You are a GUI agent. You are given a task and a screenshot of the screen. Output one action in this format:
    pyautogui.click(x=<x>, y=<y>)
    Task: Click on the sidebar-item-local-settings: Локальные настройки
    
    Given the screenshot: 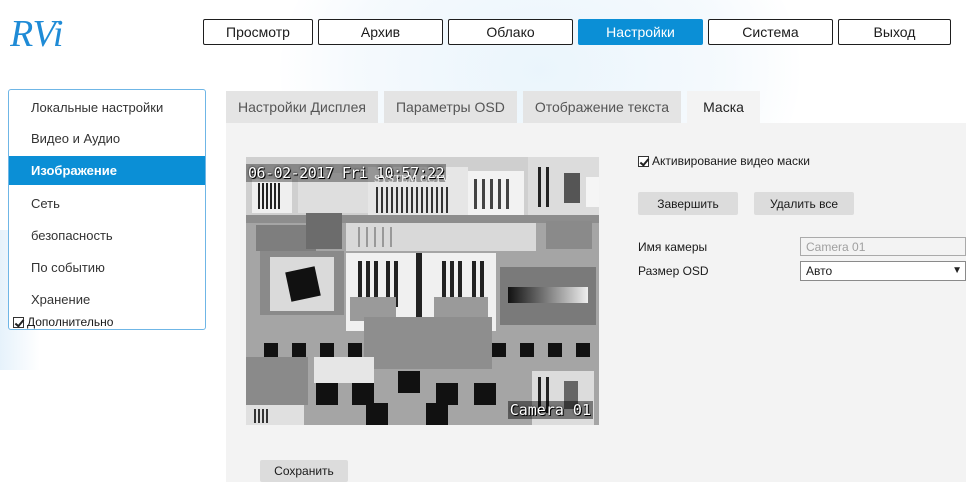 What is the action you would take?
    pyautogui.click(x=107, y=107)
    